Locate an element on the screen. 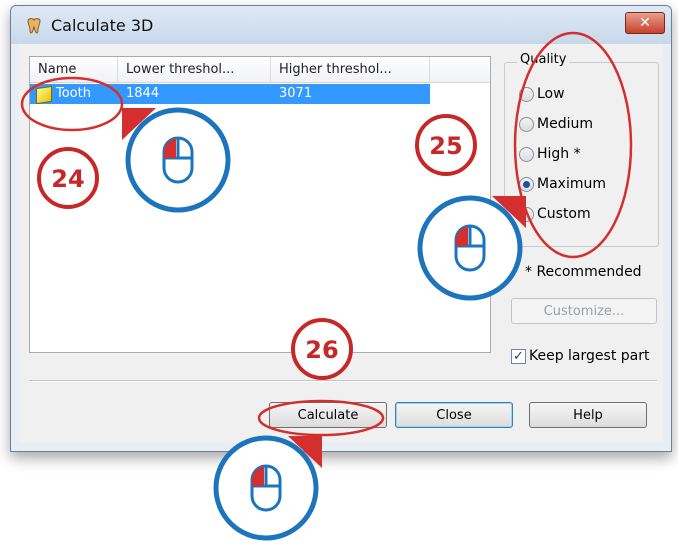  step-25-badge: 25 is located at coordinates (446, 145).